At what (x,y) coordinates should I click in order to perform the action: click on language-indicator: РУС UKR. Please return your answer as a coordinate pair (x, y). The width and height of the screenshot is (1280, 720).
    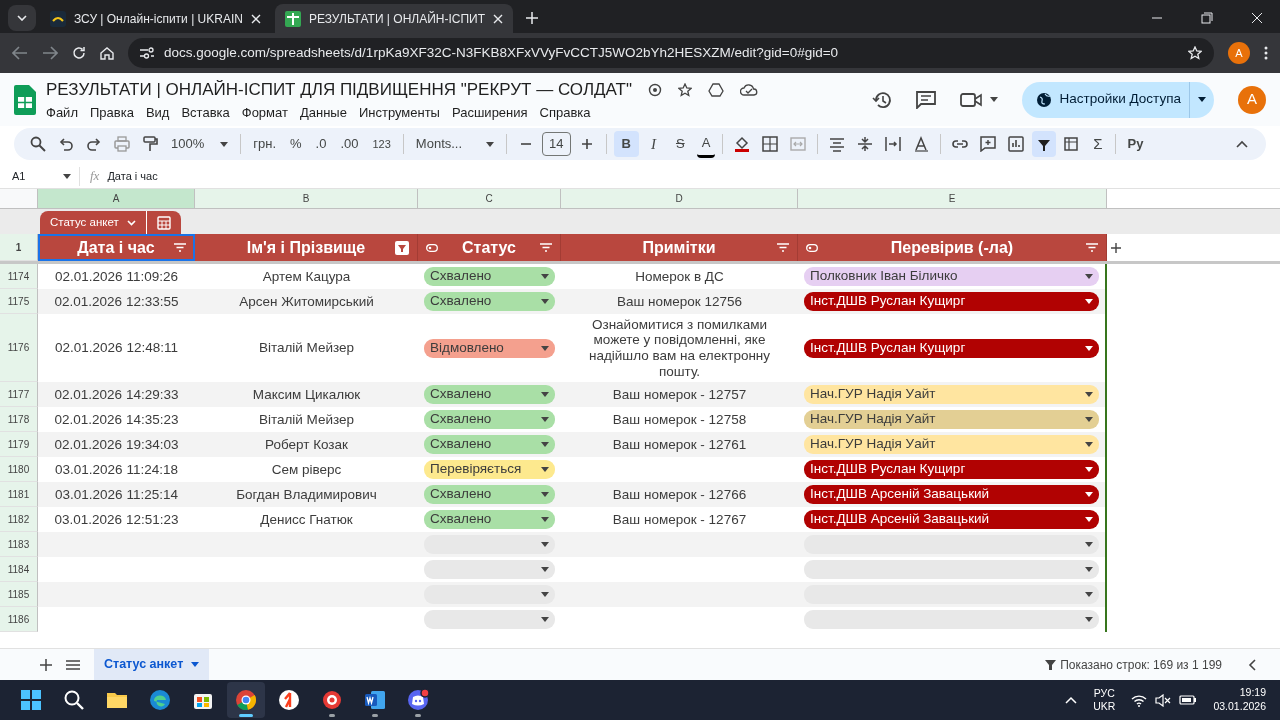
    Looking at the image, I should click on (1104, 700).